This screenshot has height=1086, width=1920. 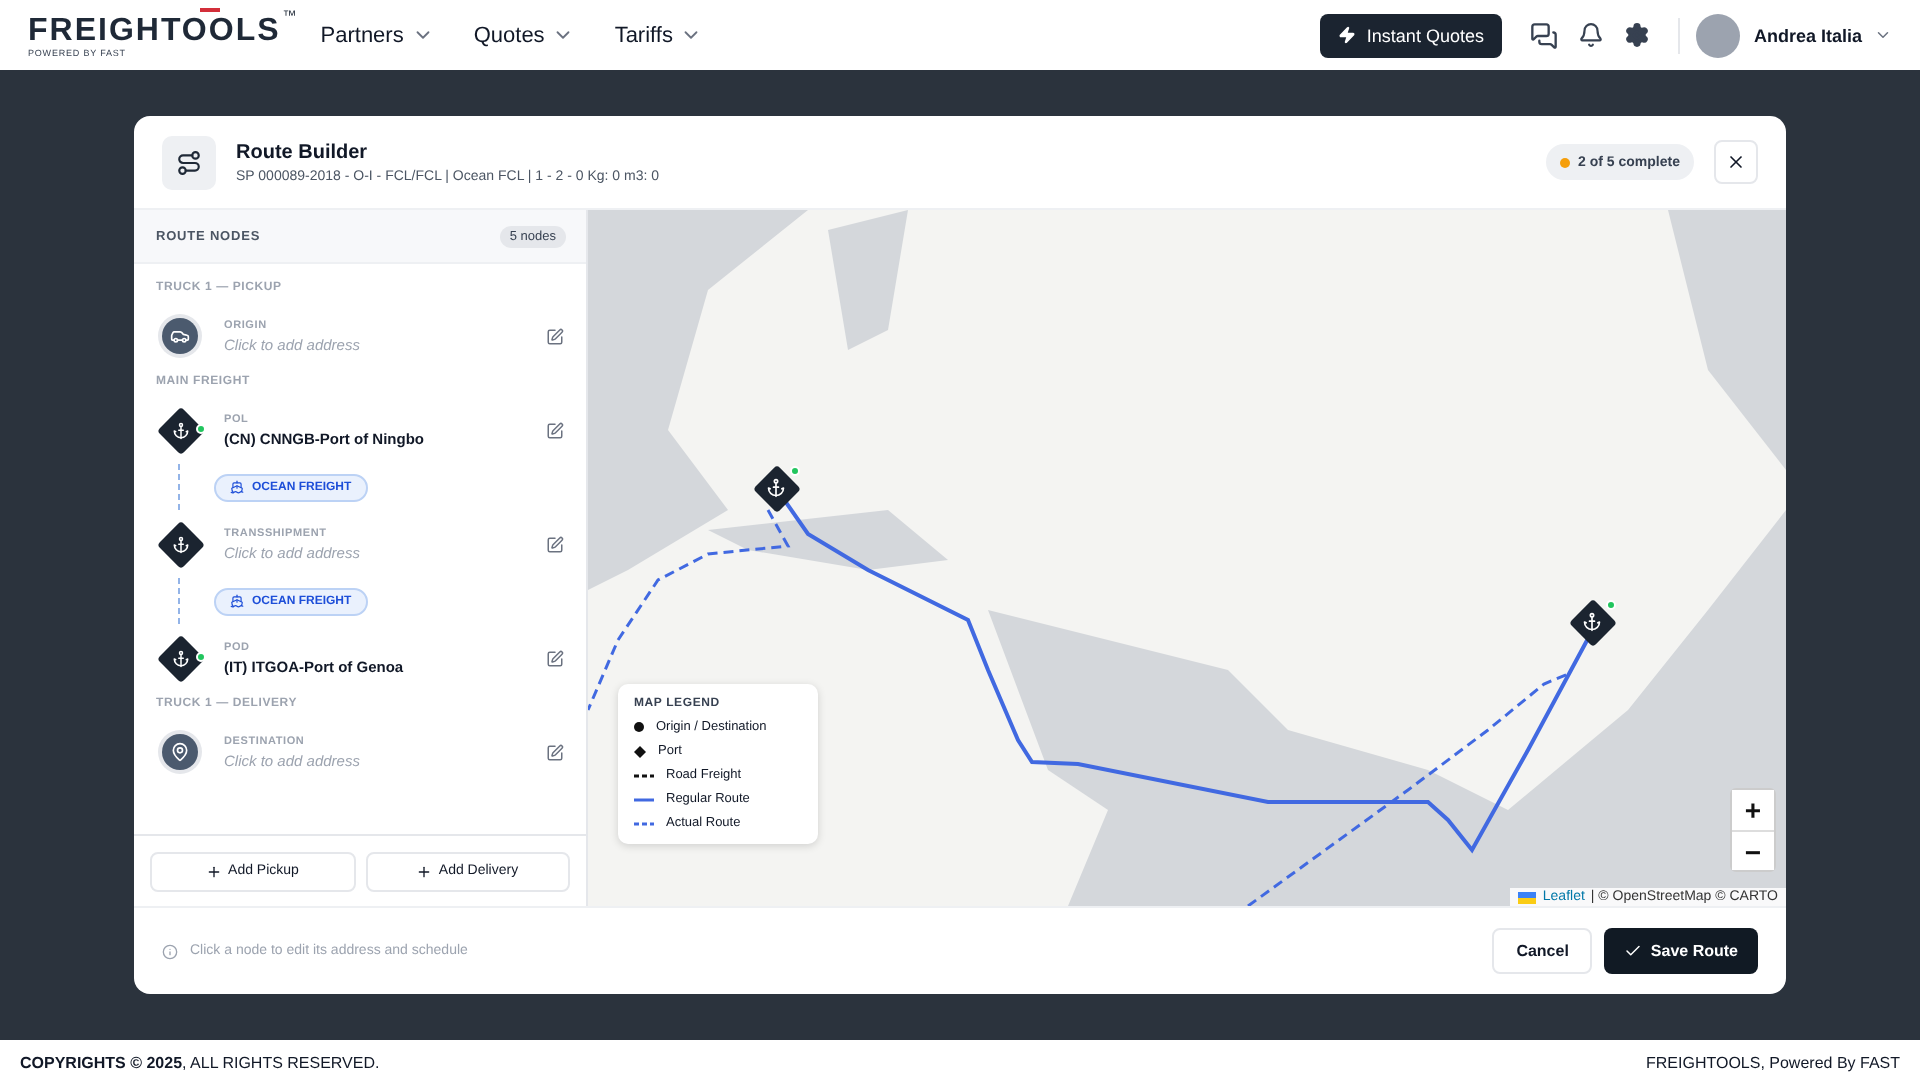 I want to click on nav-menu: Partners, so click(x=377, y=35).